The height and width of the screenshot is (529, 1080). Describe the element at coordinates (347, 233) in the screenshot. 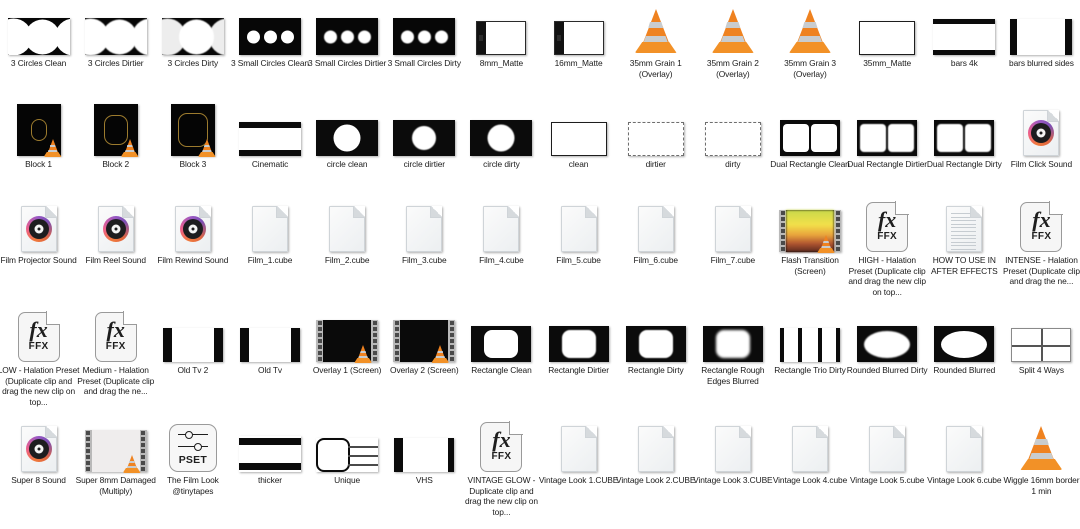

I see `file-item: Film_2.cube` at that location.